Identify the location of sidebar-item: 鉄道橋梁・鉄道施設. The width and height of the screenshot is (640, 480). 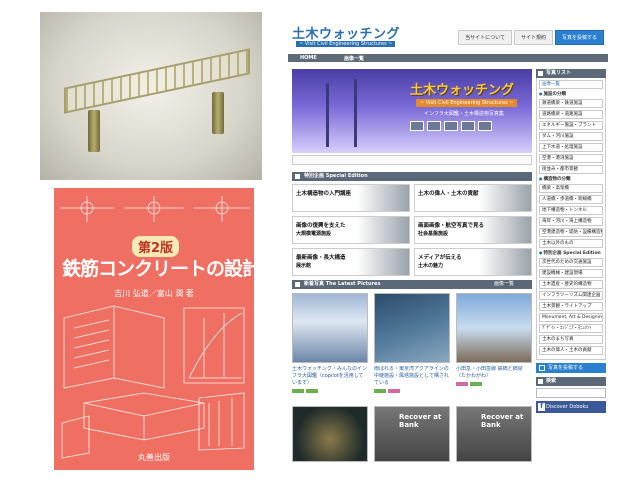
(571, 103).